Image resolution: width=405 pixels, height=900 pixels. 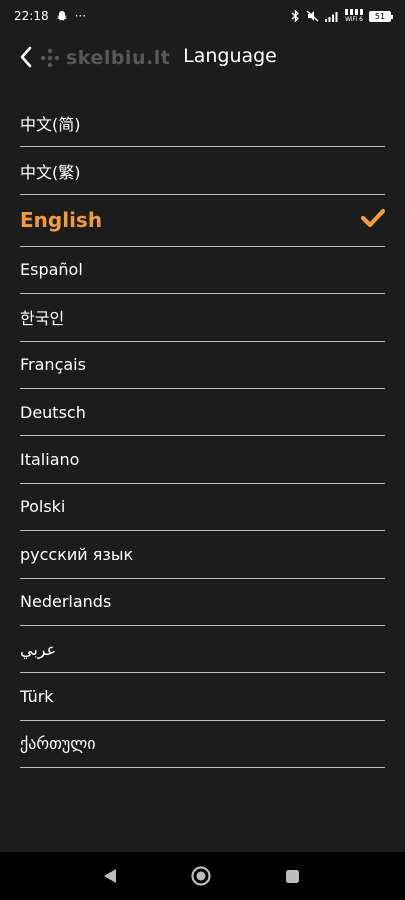 I want to click on language-label: English, so click(x=61, y=220).